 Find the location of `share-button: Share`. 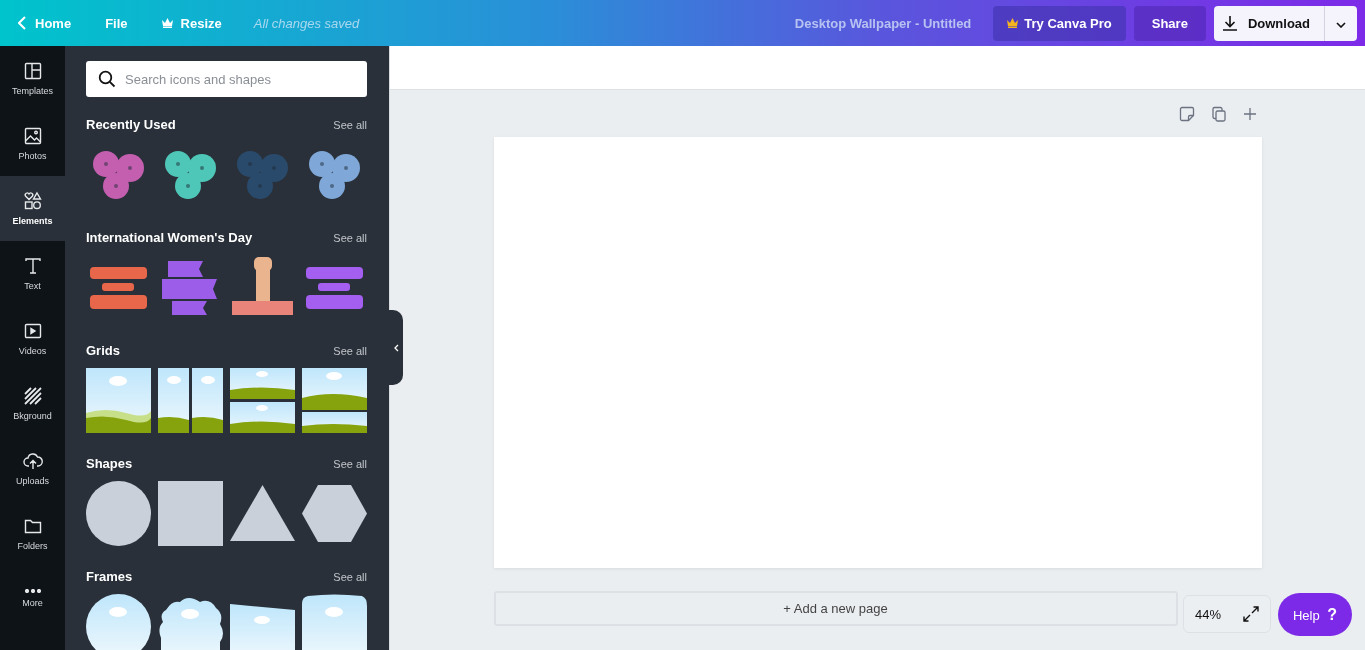

share-button: Share is located at coordinates (1169, 23).